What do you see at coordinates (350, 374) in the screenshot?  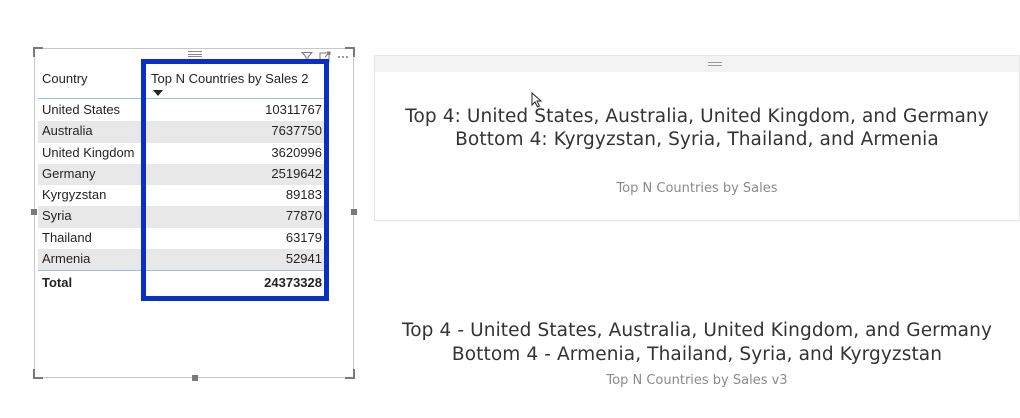 I see `resize-handle-bottom-right` at bounding box center [350, 374].